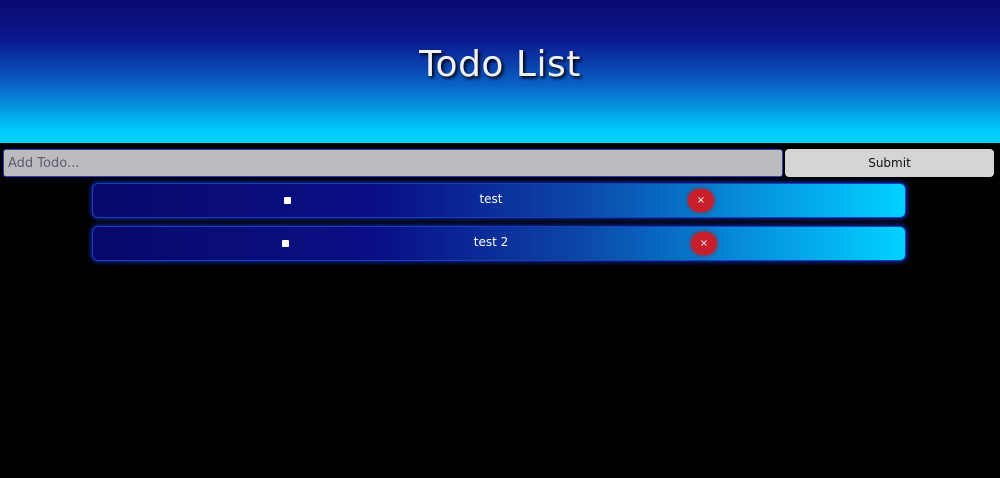  Describe the element at coordinates (491, 199) in the screenshot. I see `todo-text: test` at that location.